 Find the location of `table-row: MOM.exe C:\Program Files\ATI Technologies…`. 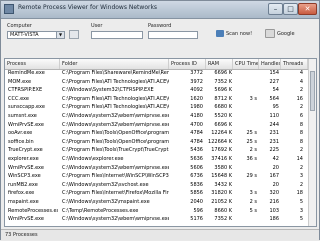

table-row: MOM.exe C:\Program Files\ATI Technologies… is located at coordinates (160, 82).